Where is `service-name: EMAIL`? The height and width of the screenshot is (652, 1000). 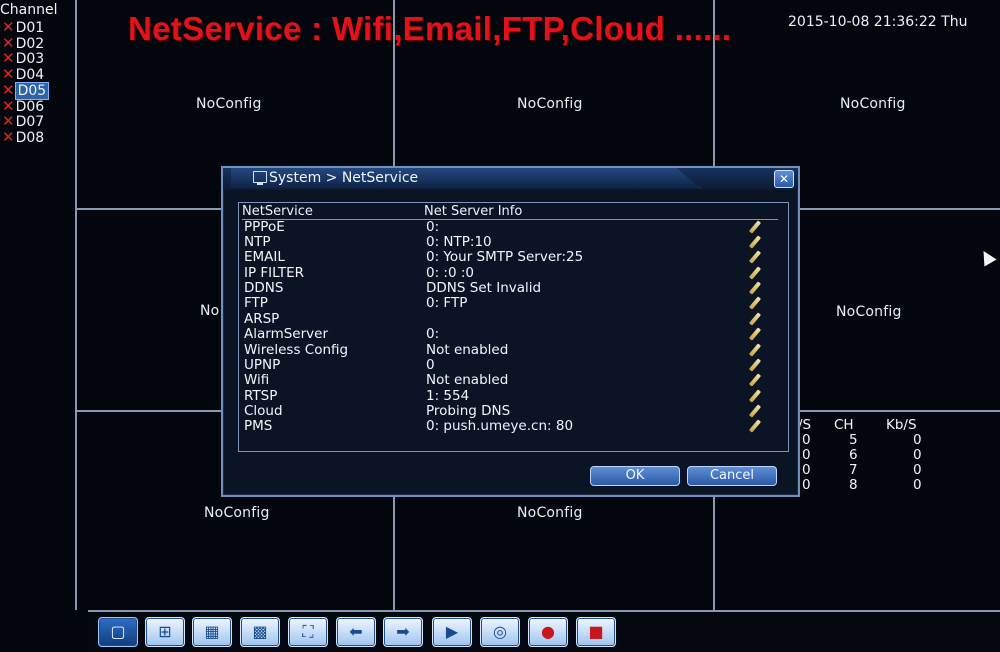 service-name: EMAIL is located at coordinates (264, 257).